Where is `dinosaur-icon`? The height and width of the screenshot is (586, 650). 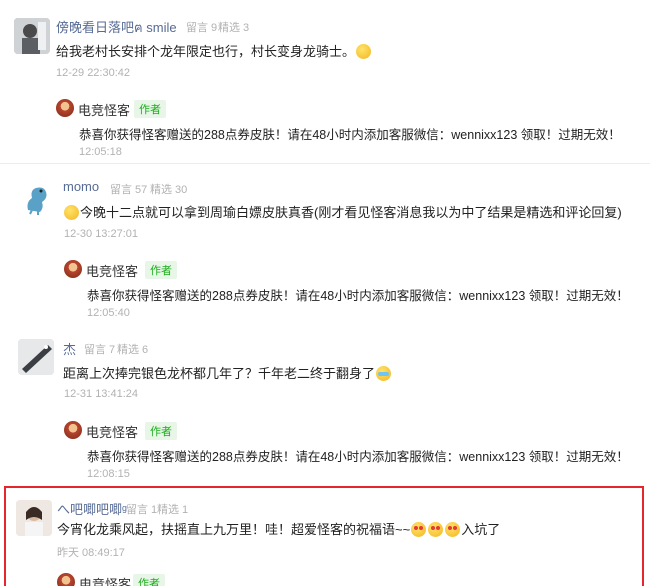 dinosaur-icon is located at coordinates (38, 198).